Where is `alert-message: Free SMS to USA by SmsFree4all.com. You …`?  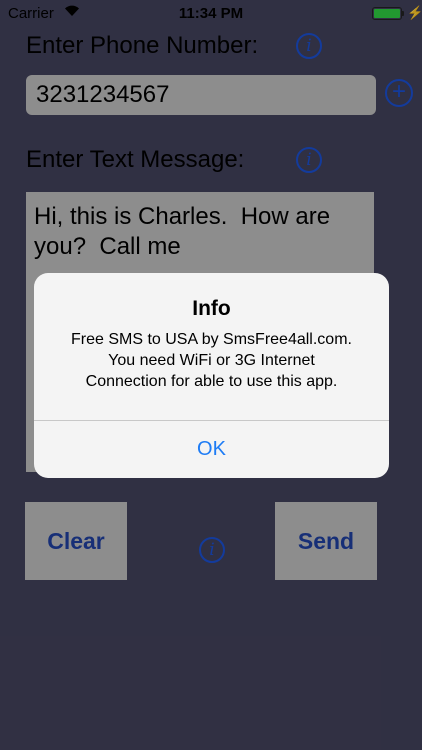
alert-message: Free SMS to USA by SmsFree4all.com. You … is located at coordinates (211, 360).